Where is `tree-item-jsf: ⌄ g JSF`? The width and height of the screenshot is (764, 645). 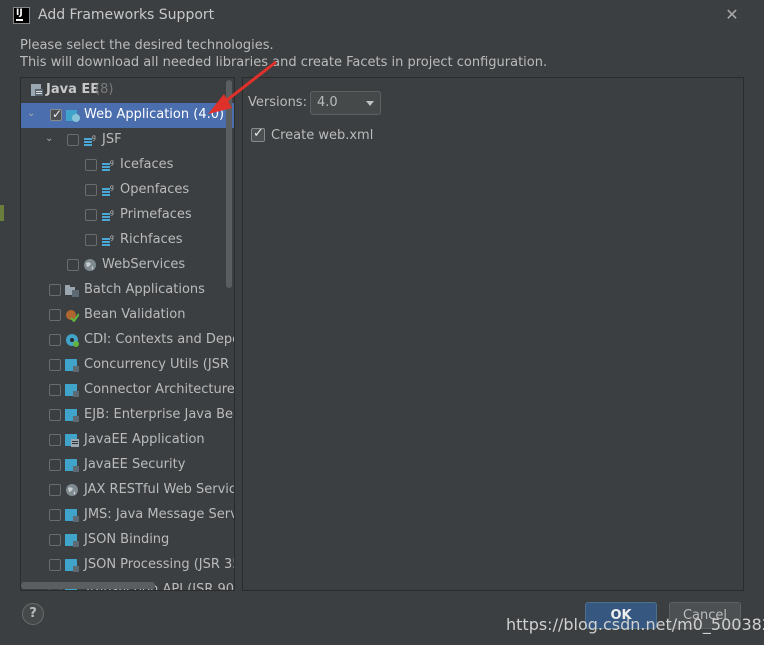
tree-item-jsf: ⌄ g JSF is located at coordinates (127, 140).